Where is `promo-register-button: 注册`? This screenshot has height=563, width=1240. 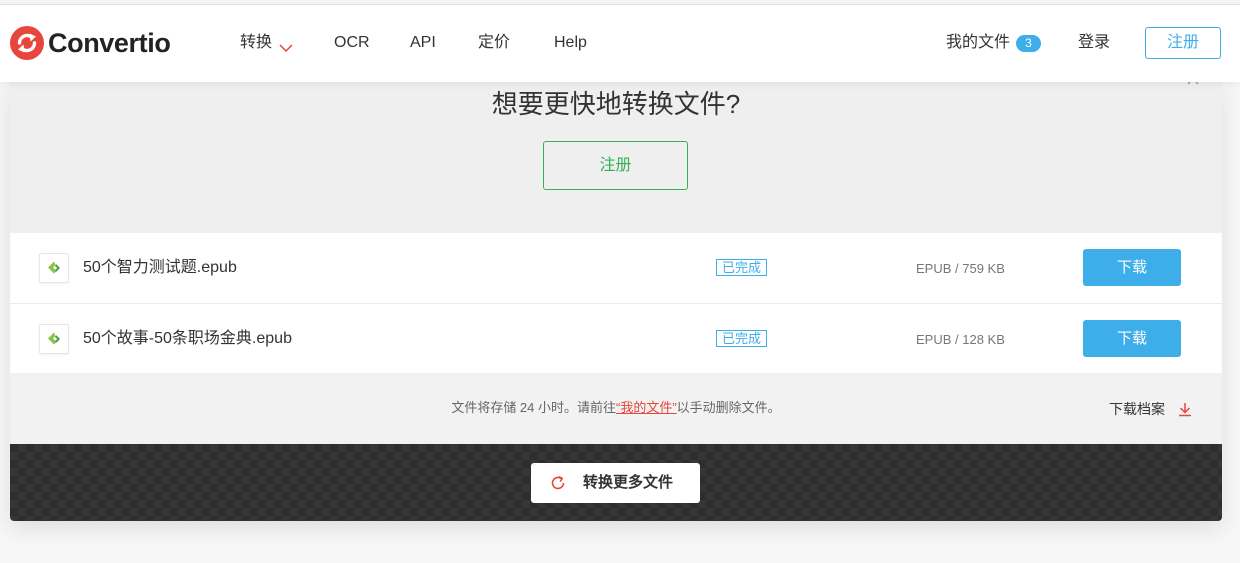 promo-register-button: 注册 is located at coordinates (615, 165).